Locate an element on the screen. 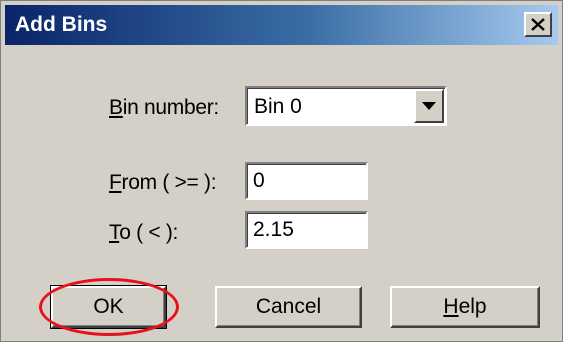 Image resolution: width=563 pixels, height=342 pixels. to-label: To ( < ): is located at coordinates (143, 233).